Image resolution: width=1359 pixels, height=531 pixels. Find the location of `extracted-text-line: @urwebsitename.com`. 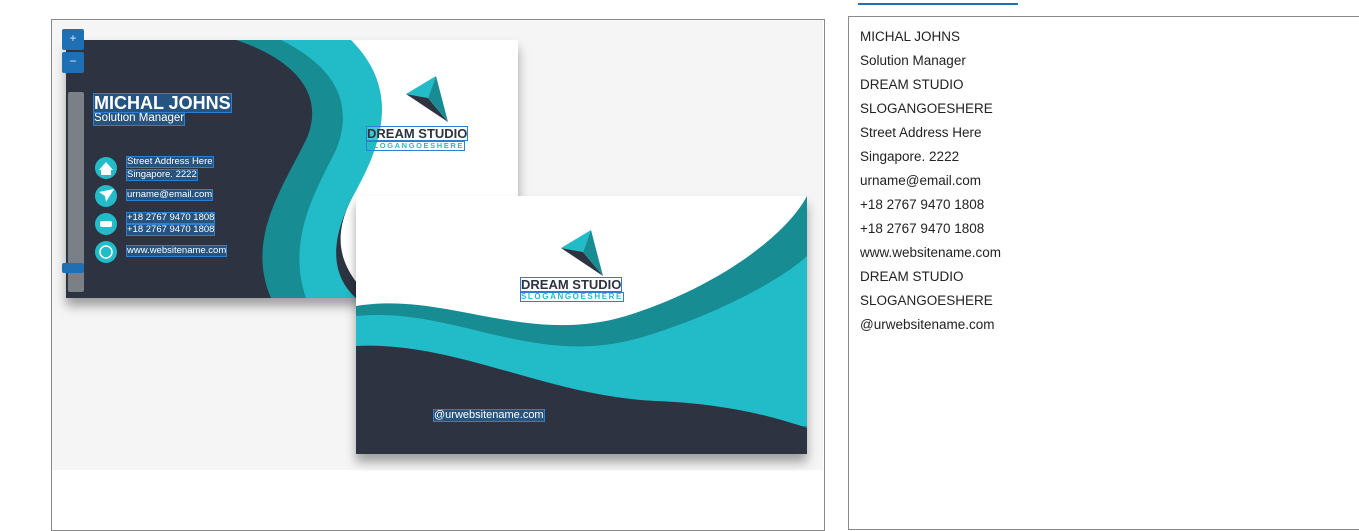

extracted-text-line: @urwebsitename.com is located at coordinates (927, 324).